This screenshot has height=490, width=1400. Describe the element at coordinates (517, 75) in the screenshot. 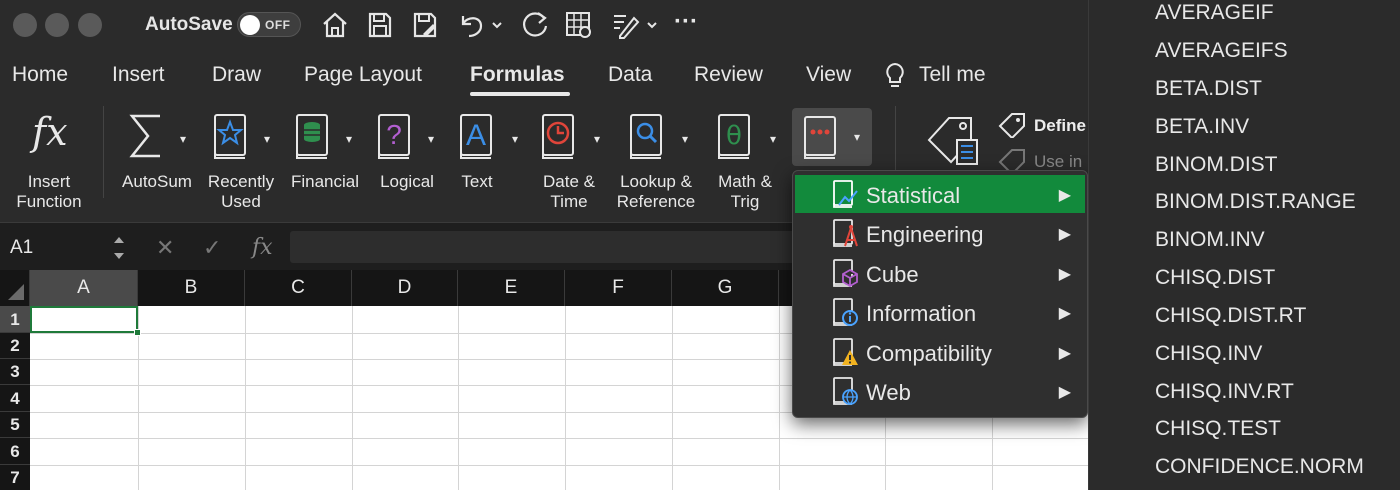

I see `tab-formulas: Formulas` at that location.